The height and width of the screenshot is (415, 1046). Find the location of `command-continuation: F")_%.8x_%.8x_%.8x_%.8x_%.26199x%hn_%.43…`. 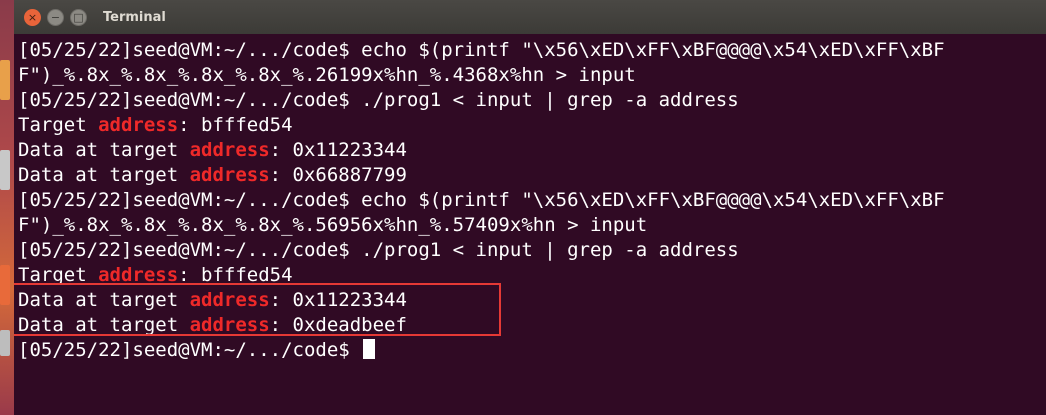

command-continuation: F")_%.8x_%.8x_%.8x_%.8x_%.26199x%hn_%.43… is located at coordinates (327, 75).